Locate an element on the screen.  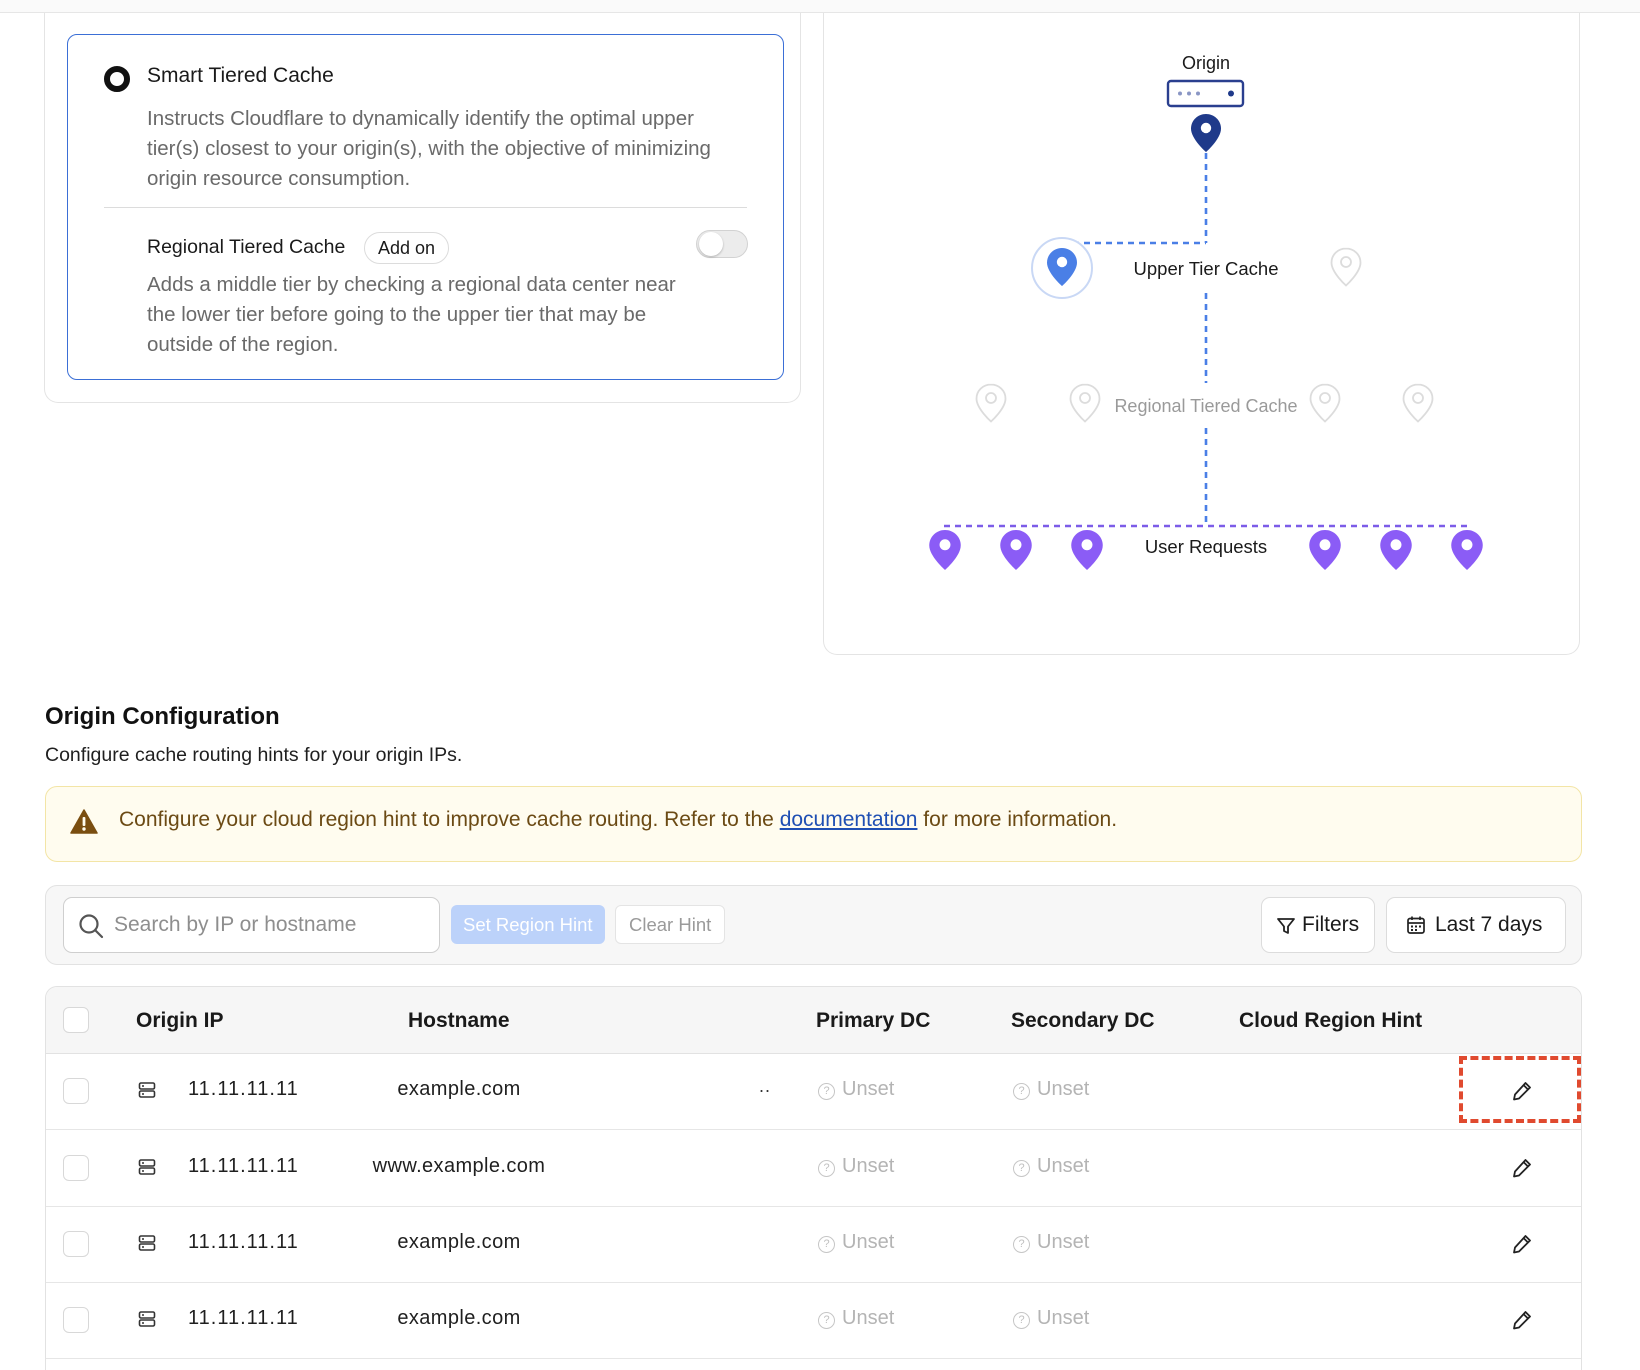
select-all-checkbox is located at coordinates (76, 1020).